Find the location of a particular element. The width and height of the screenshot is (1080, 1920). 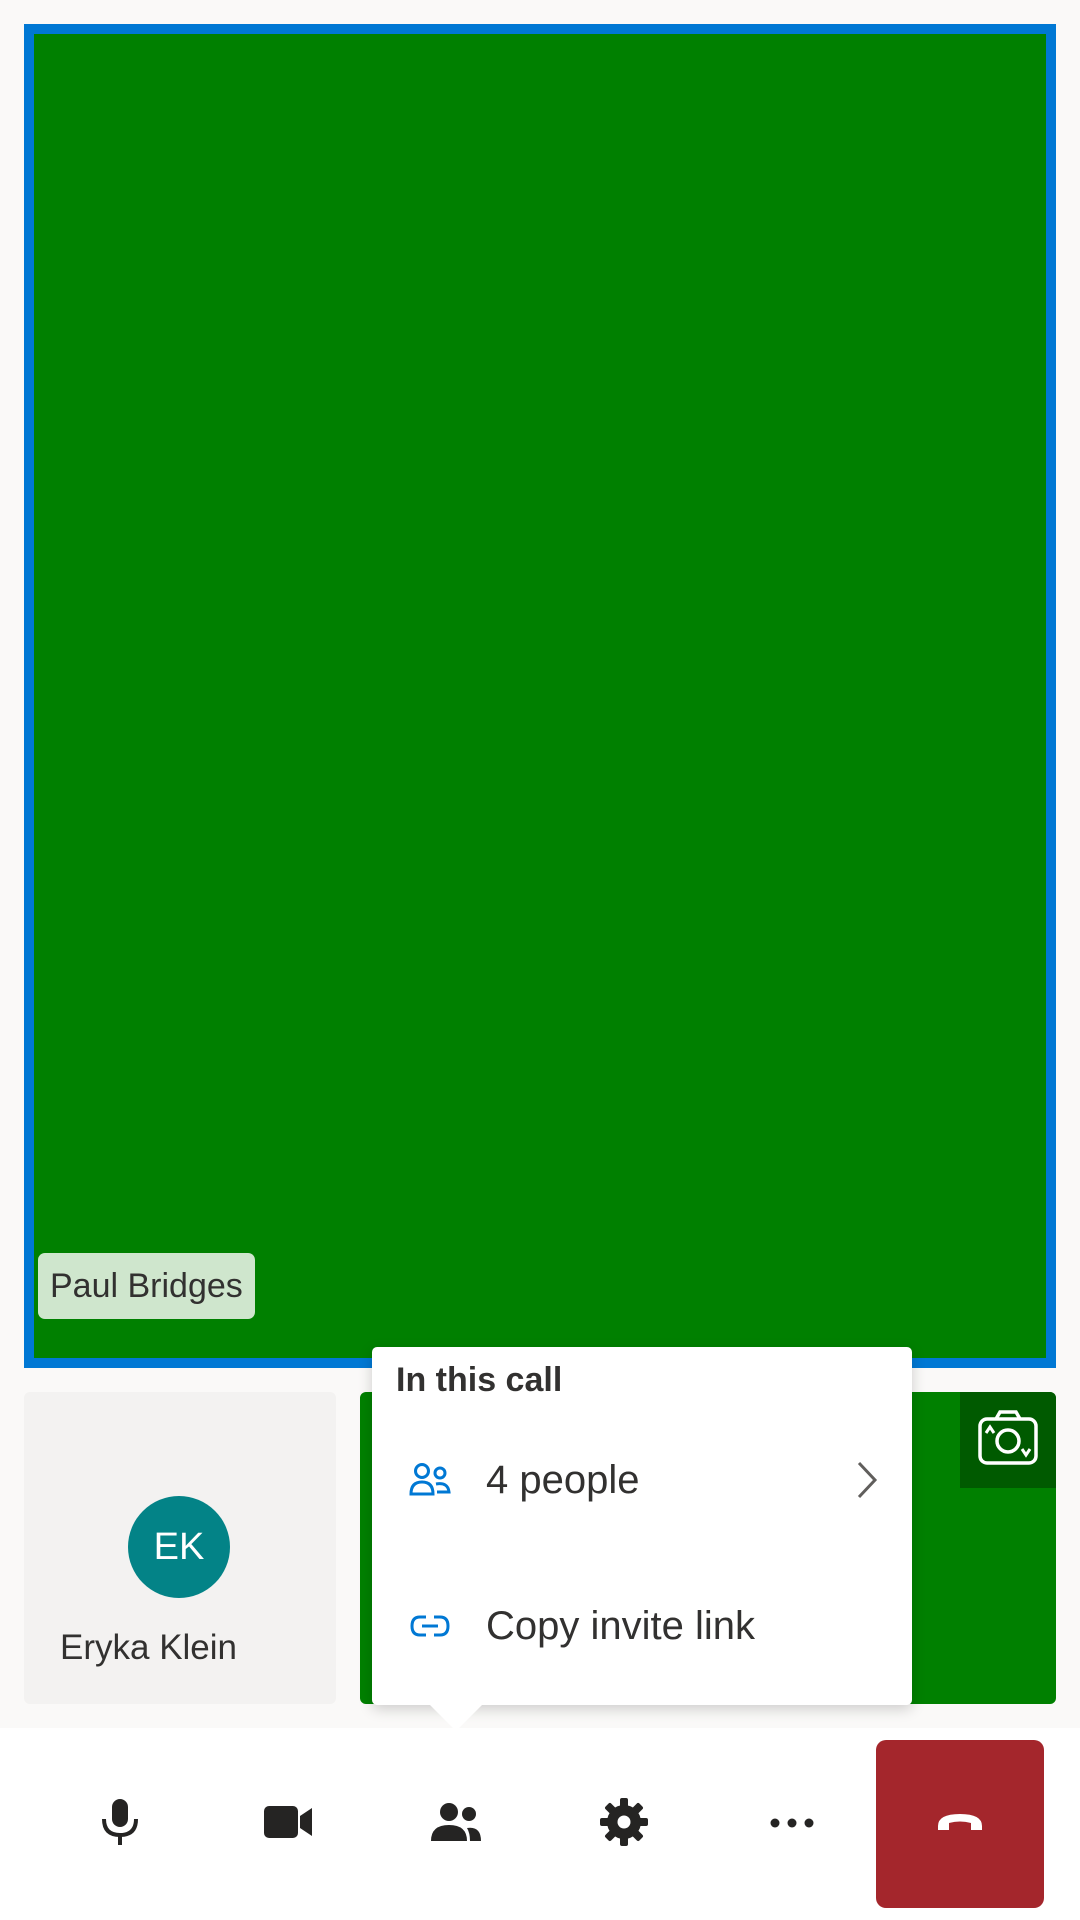

avatar: EK is located at coordinates (179, 1547).